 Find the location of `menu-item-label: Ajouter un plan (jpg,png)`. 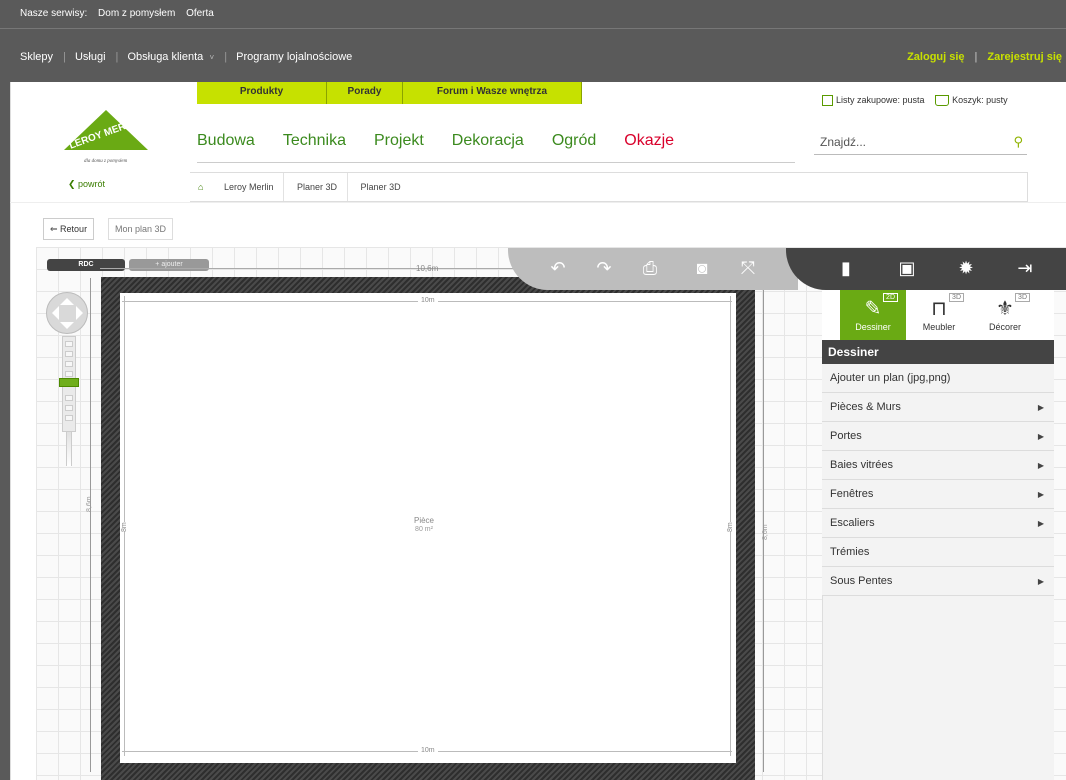

menu-item-label: Ajouter un plan (jpg,png) is located at coordinates (890, 378).